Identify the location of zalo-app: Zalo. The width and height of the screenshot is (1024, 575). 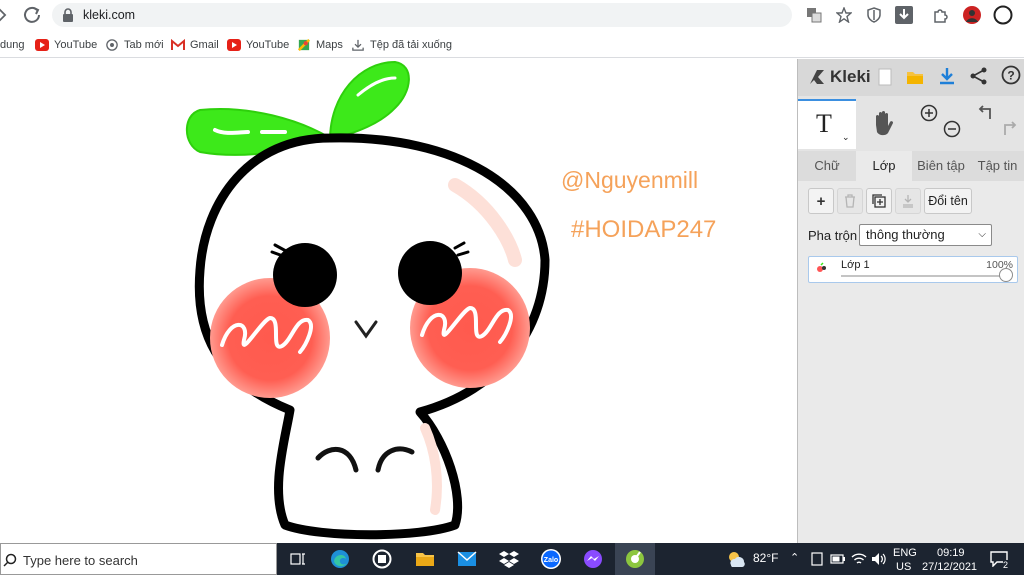
(551, 559).